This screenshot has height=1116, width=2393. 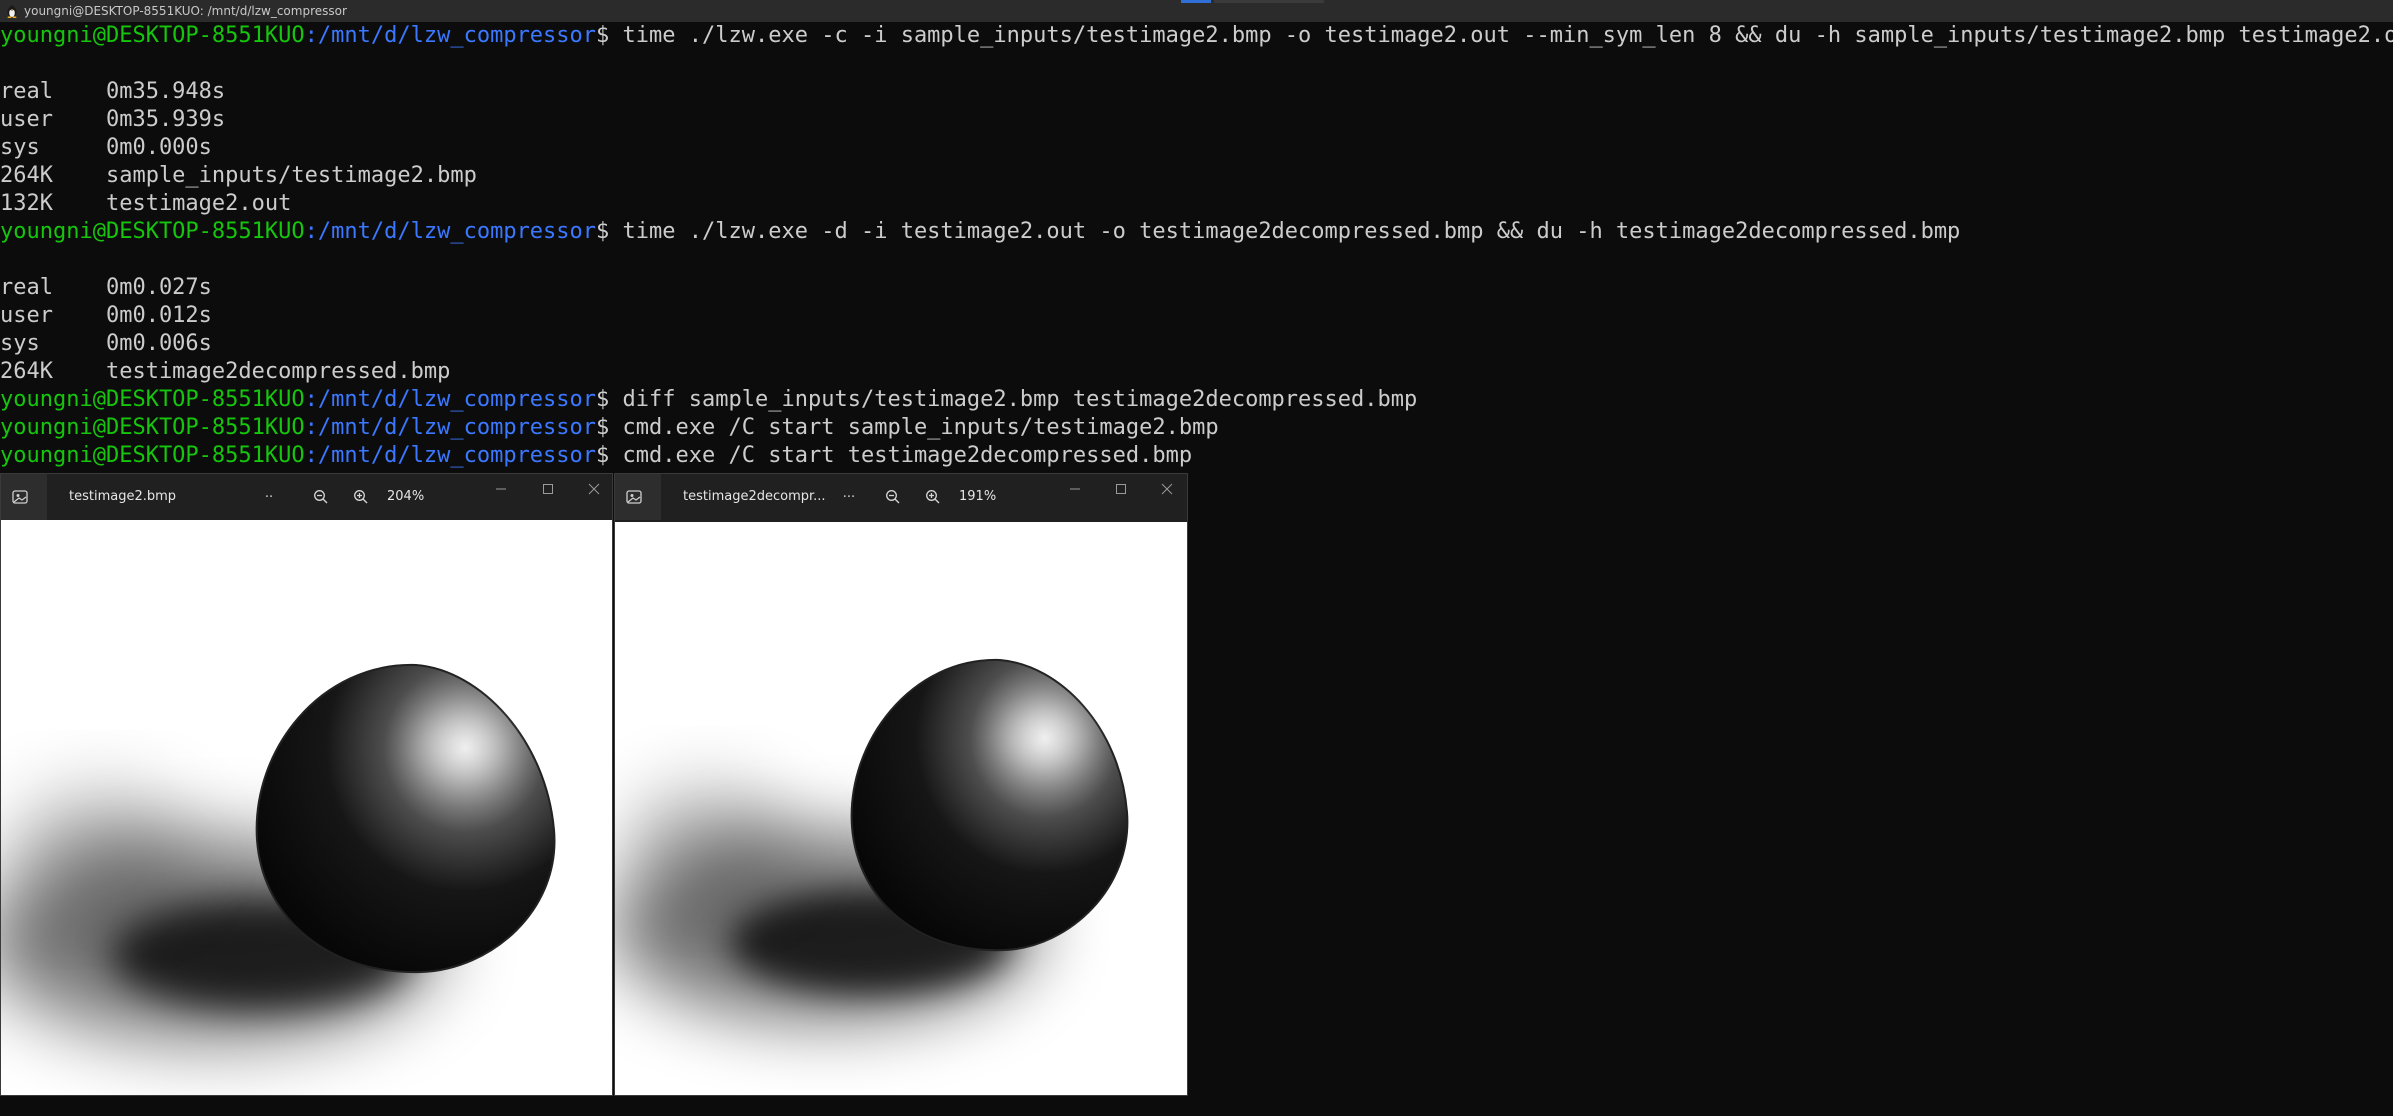 I want to click on more-options-label: ··, so click(x=269, y=497).